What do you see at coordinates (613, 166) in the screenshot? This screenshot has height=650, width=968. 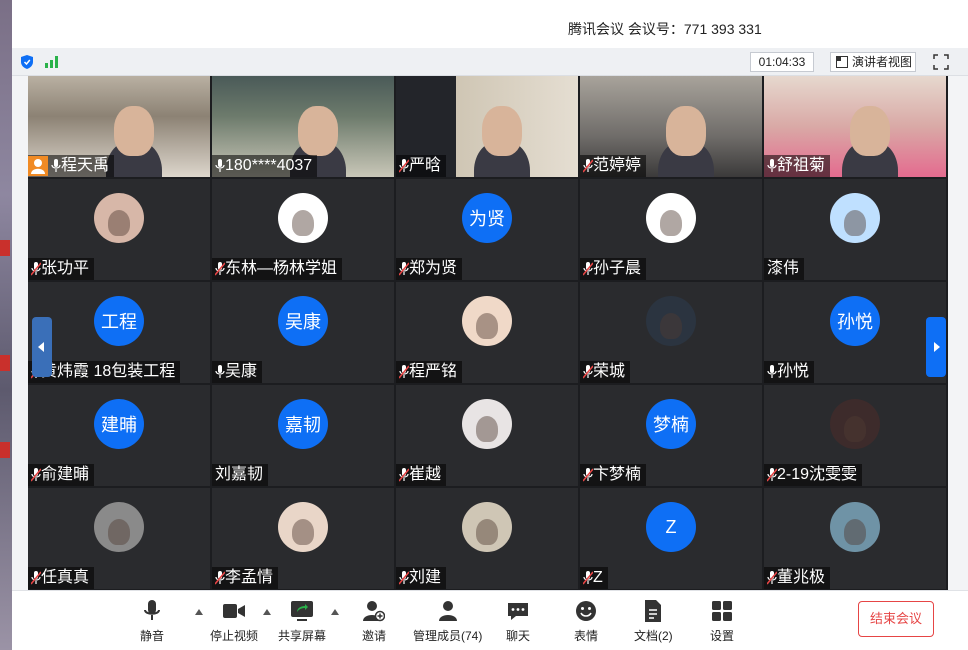 I see `participant-name-tag: 范婷婷` at bounding box center [613, 166].